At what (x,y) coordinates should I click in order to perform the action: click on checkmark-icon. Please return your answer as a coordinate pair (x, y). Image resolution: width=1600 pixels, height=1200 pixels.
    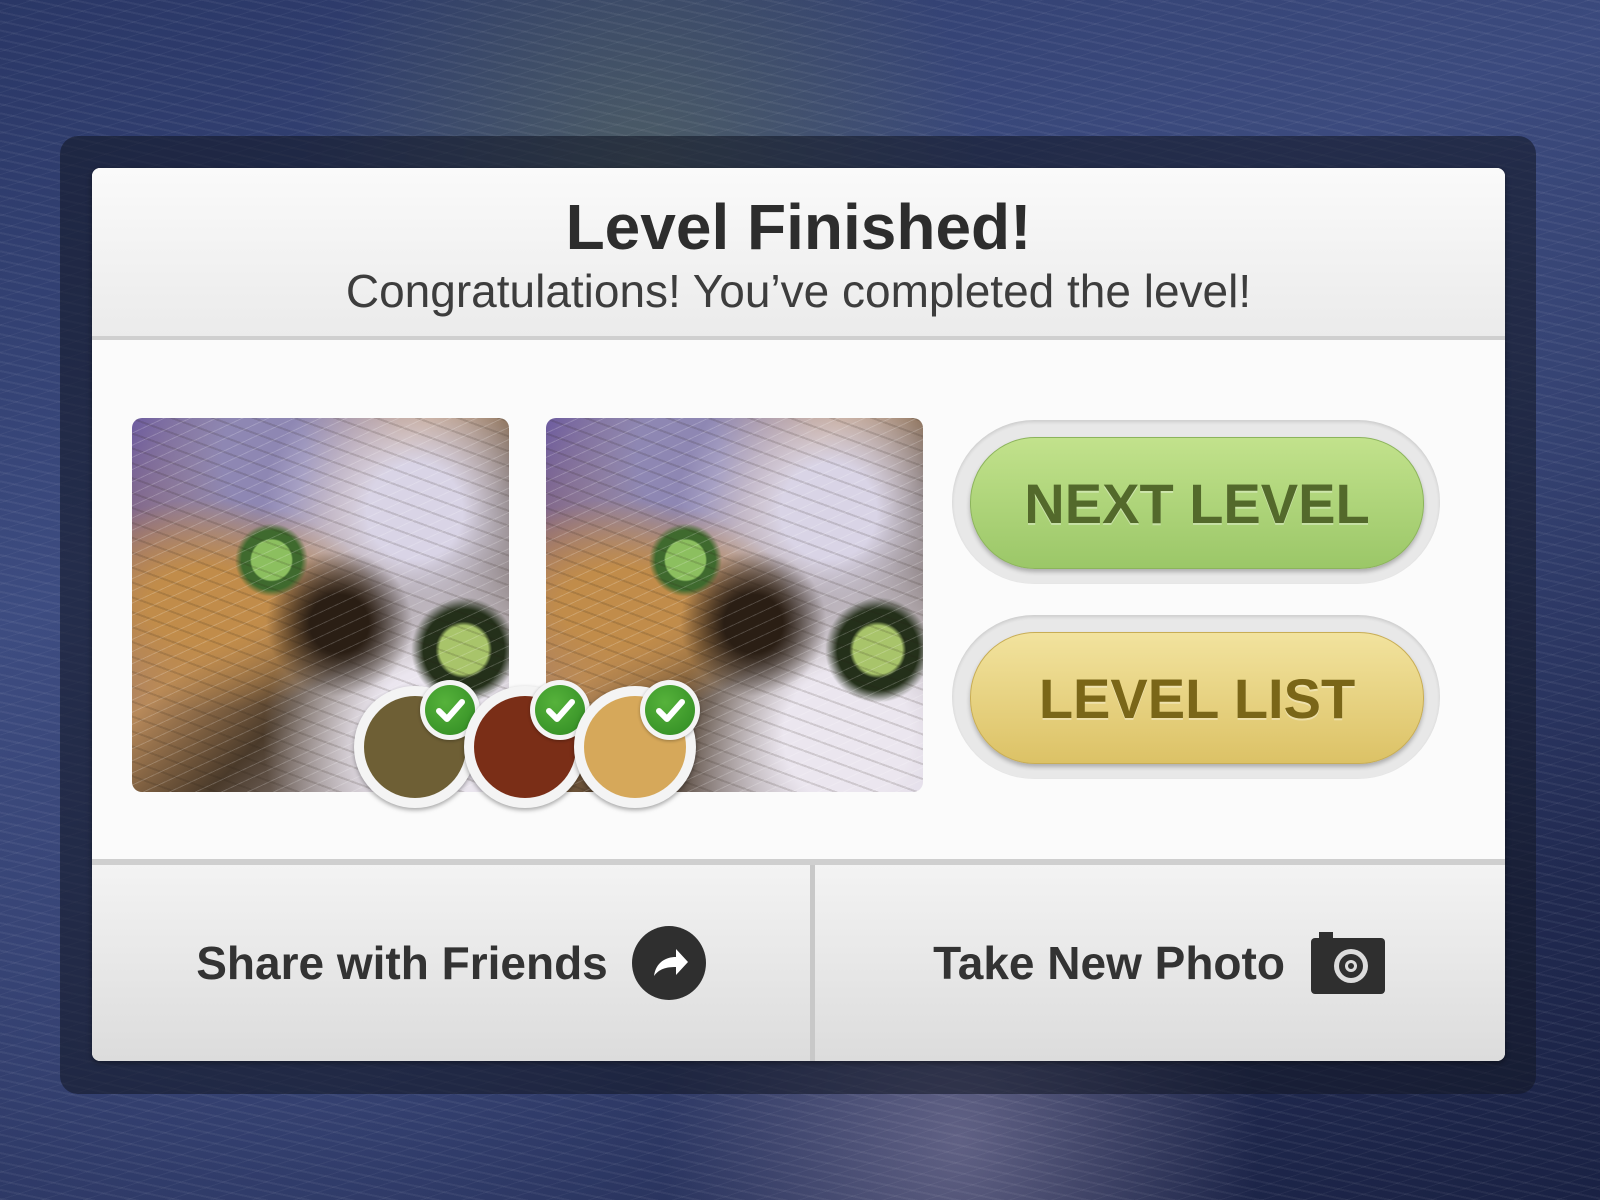
    Looking at the image, I should click on (670, 710).